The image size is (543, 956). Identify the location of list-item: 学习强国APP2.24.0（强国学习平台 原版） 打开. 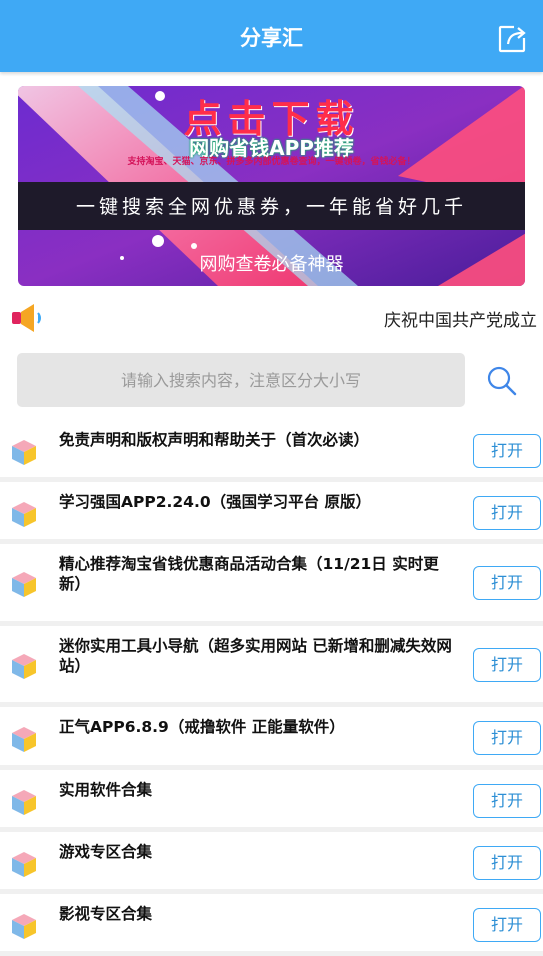
(271, 513).